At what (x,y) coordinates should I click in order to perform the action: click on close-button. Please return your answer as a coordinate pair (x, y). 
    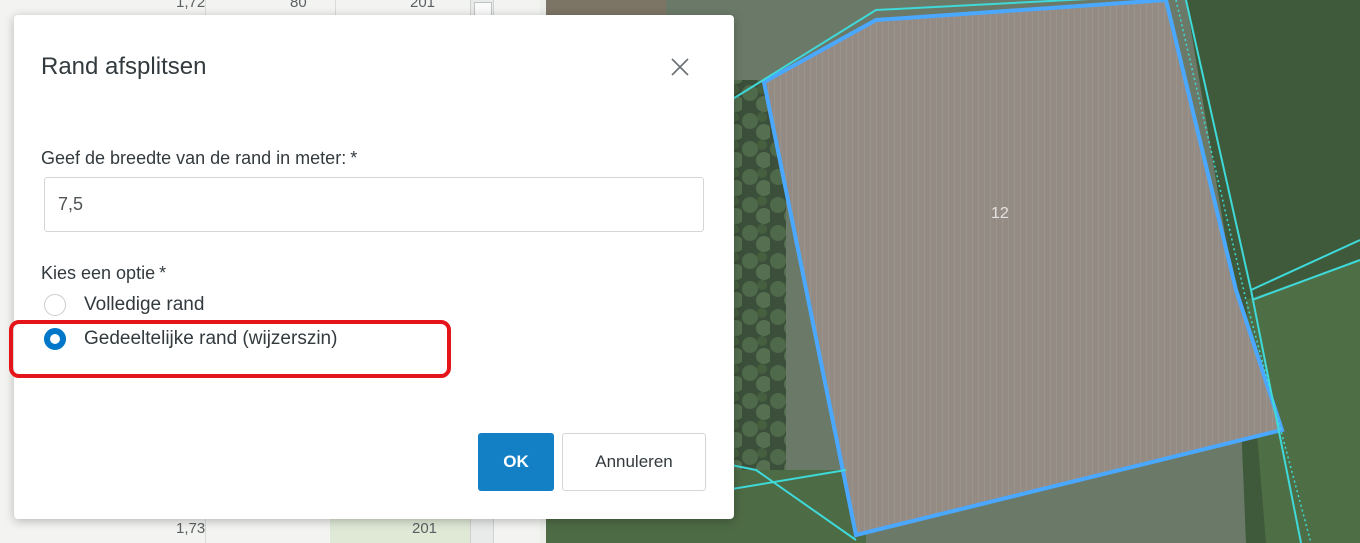
    Looking at the image, I should click on (680, 67).